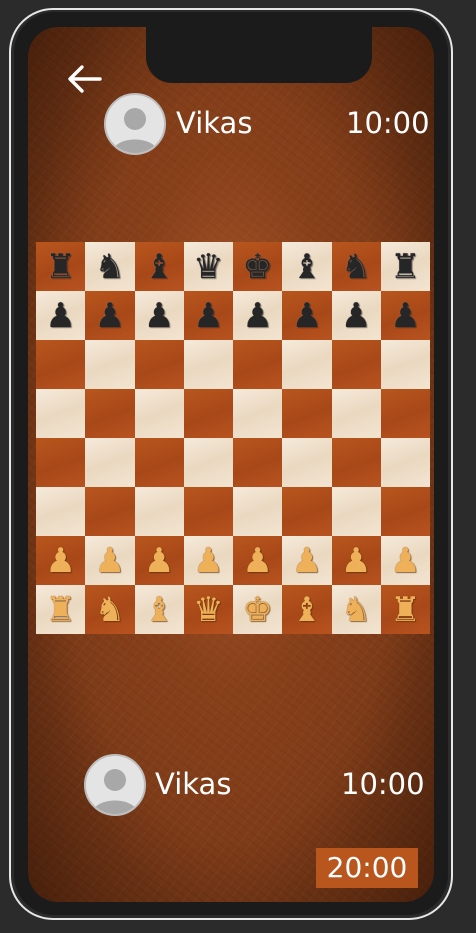  I want to click on square-h3, so click(405, 511).